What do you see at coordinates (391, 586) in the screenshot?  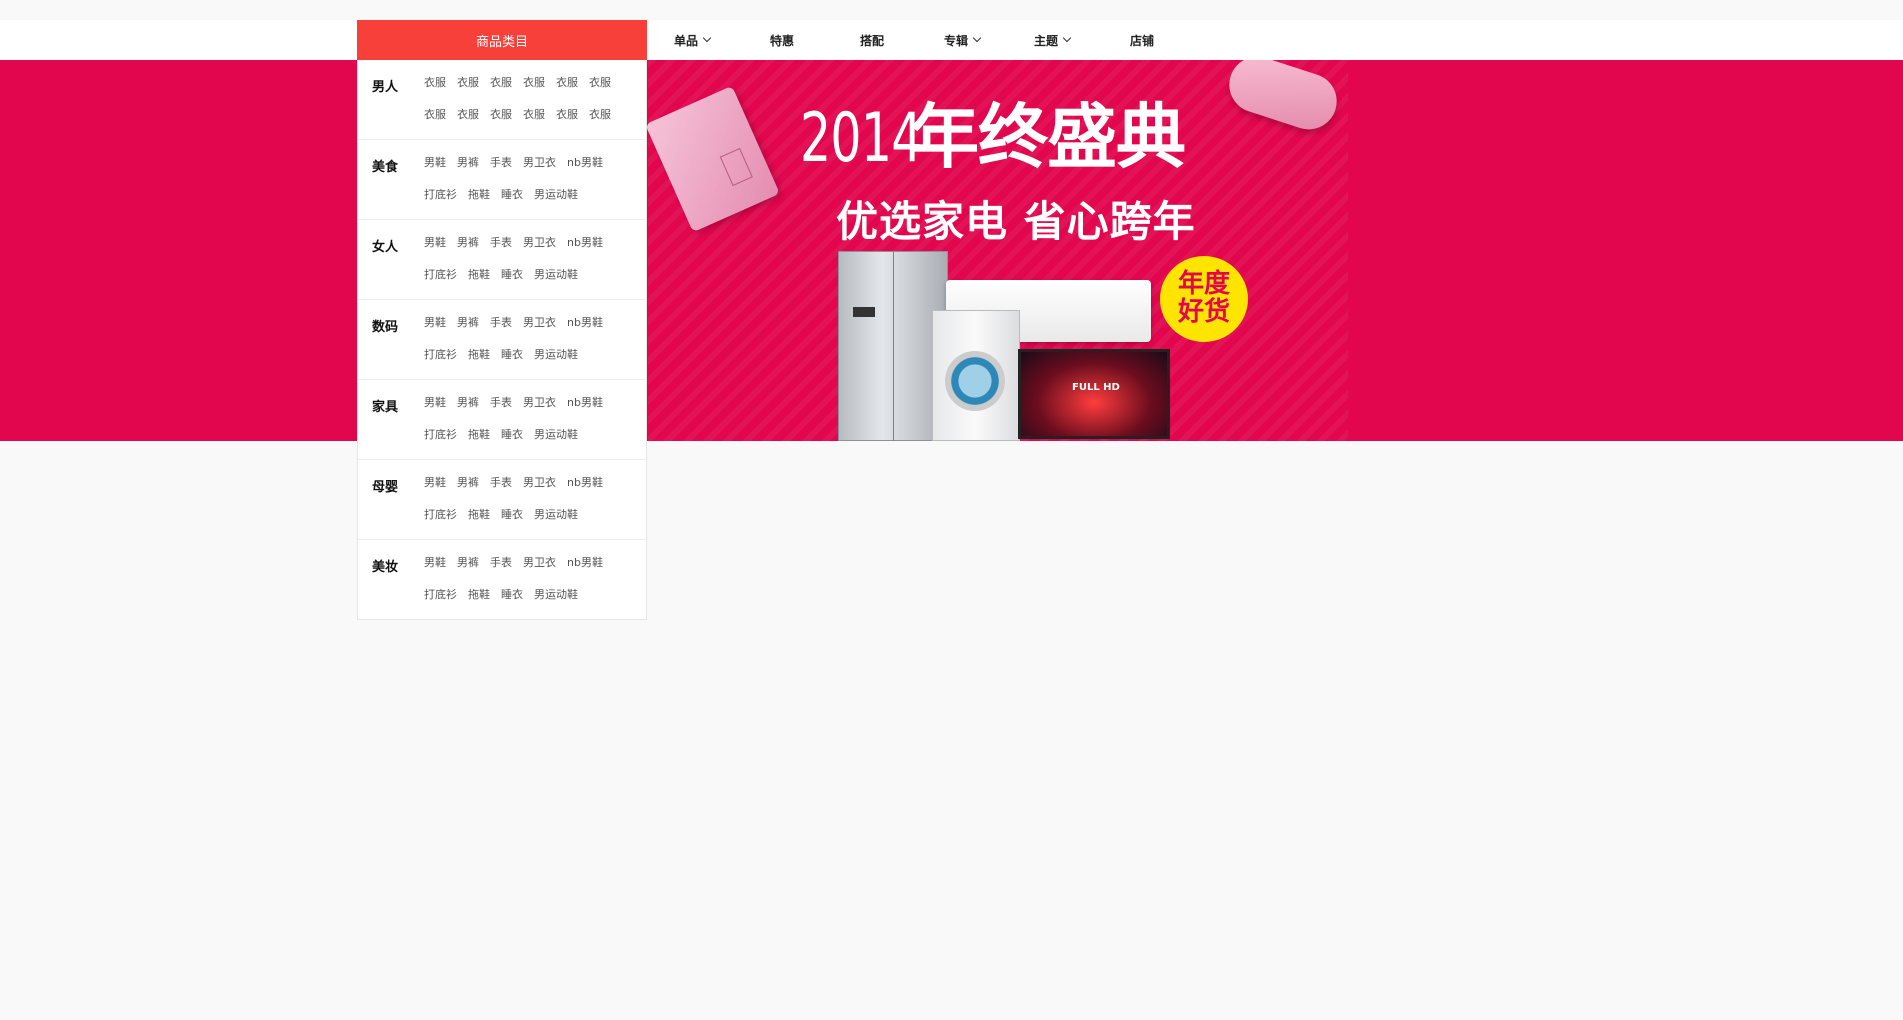 I see `category-title: 美妆` at bounding box center [391, 586].